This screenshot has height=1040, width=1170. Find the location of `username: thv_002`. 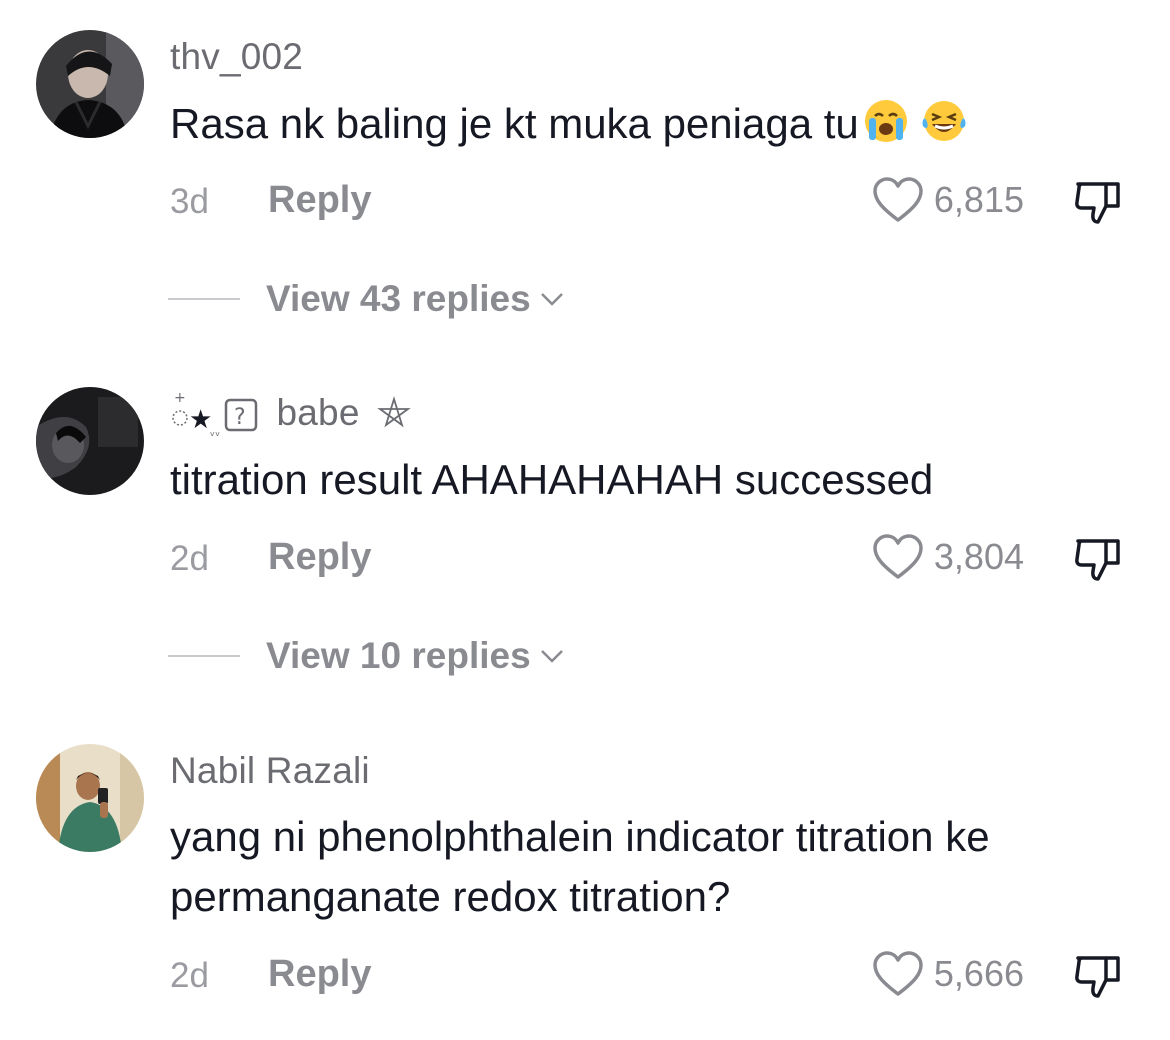

username: thv_002 is located at coordinates (236, 57).